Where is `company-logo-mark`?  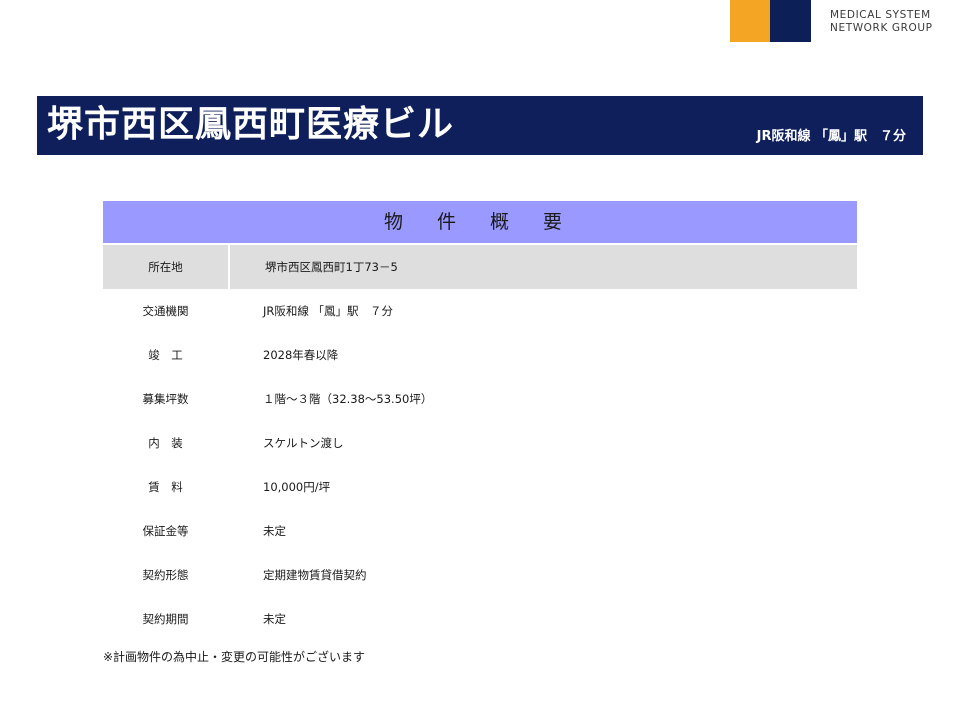
company-logo-mark is located at coordinates (770, 21).